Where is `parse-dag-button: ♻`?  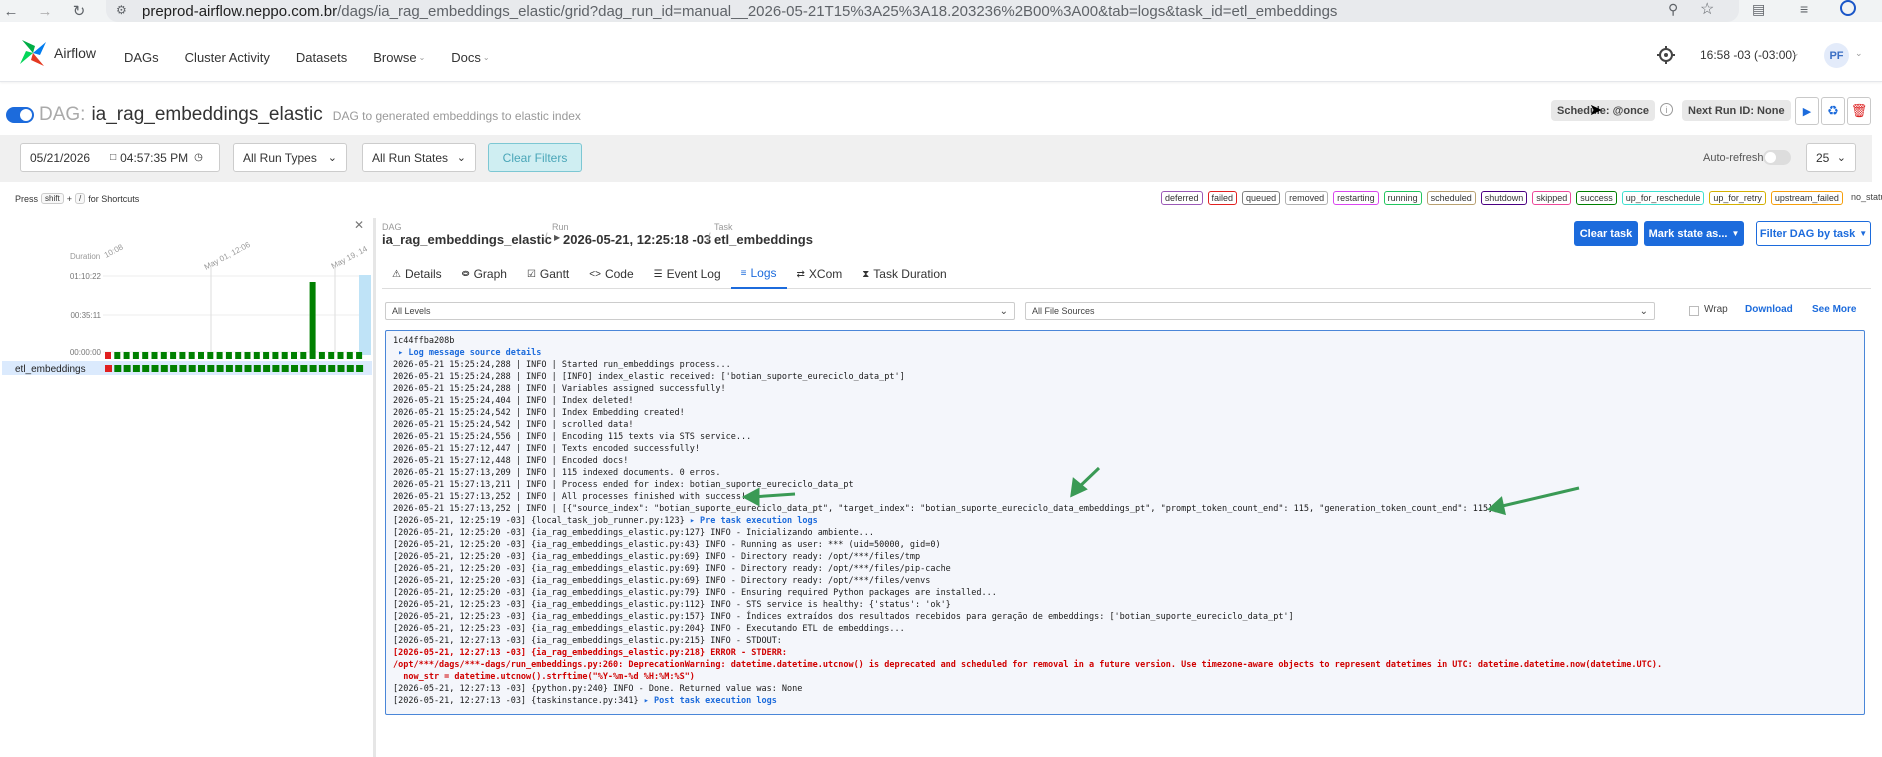
parse-dag-button: ♻ is located at coordinates (1833, 111).